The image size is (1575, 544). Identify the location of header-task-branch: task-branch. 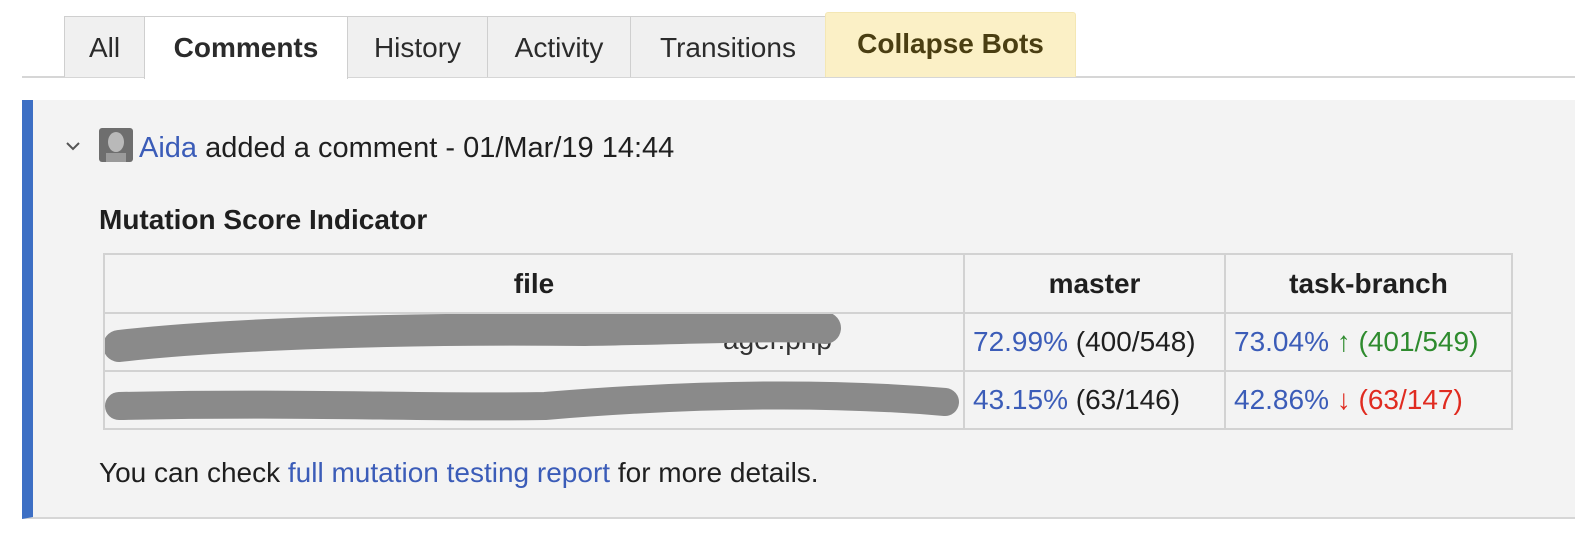
(1368, 283).